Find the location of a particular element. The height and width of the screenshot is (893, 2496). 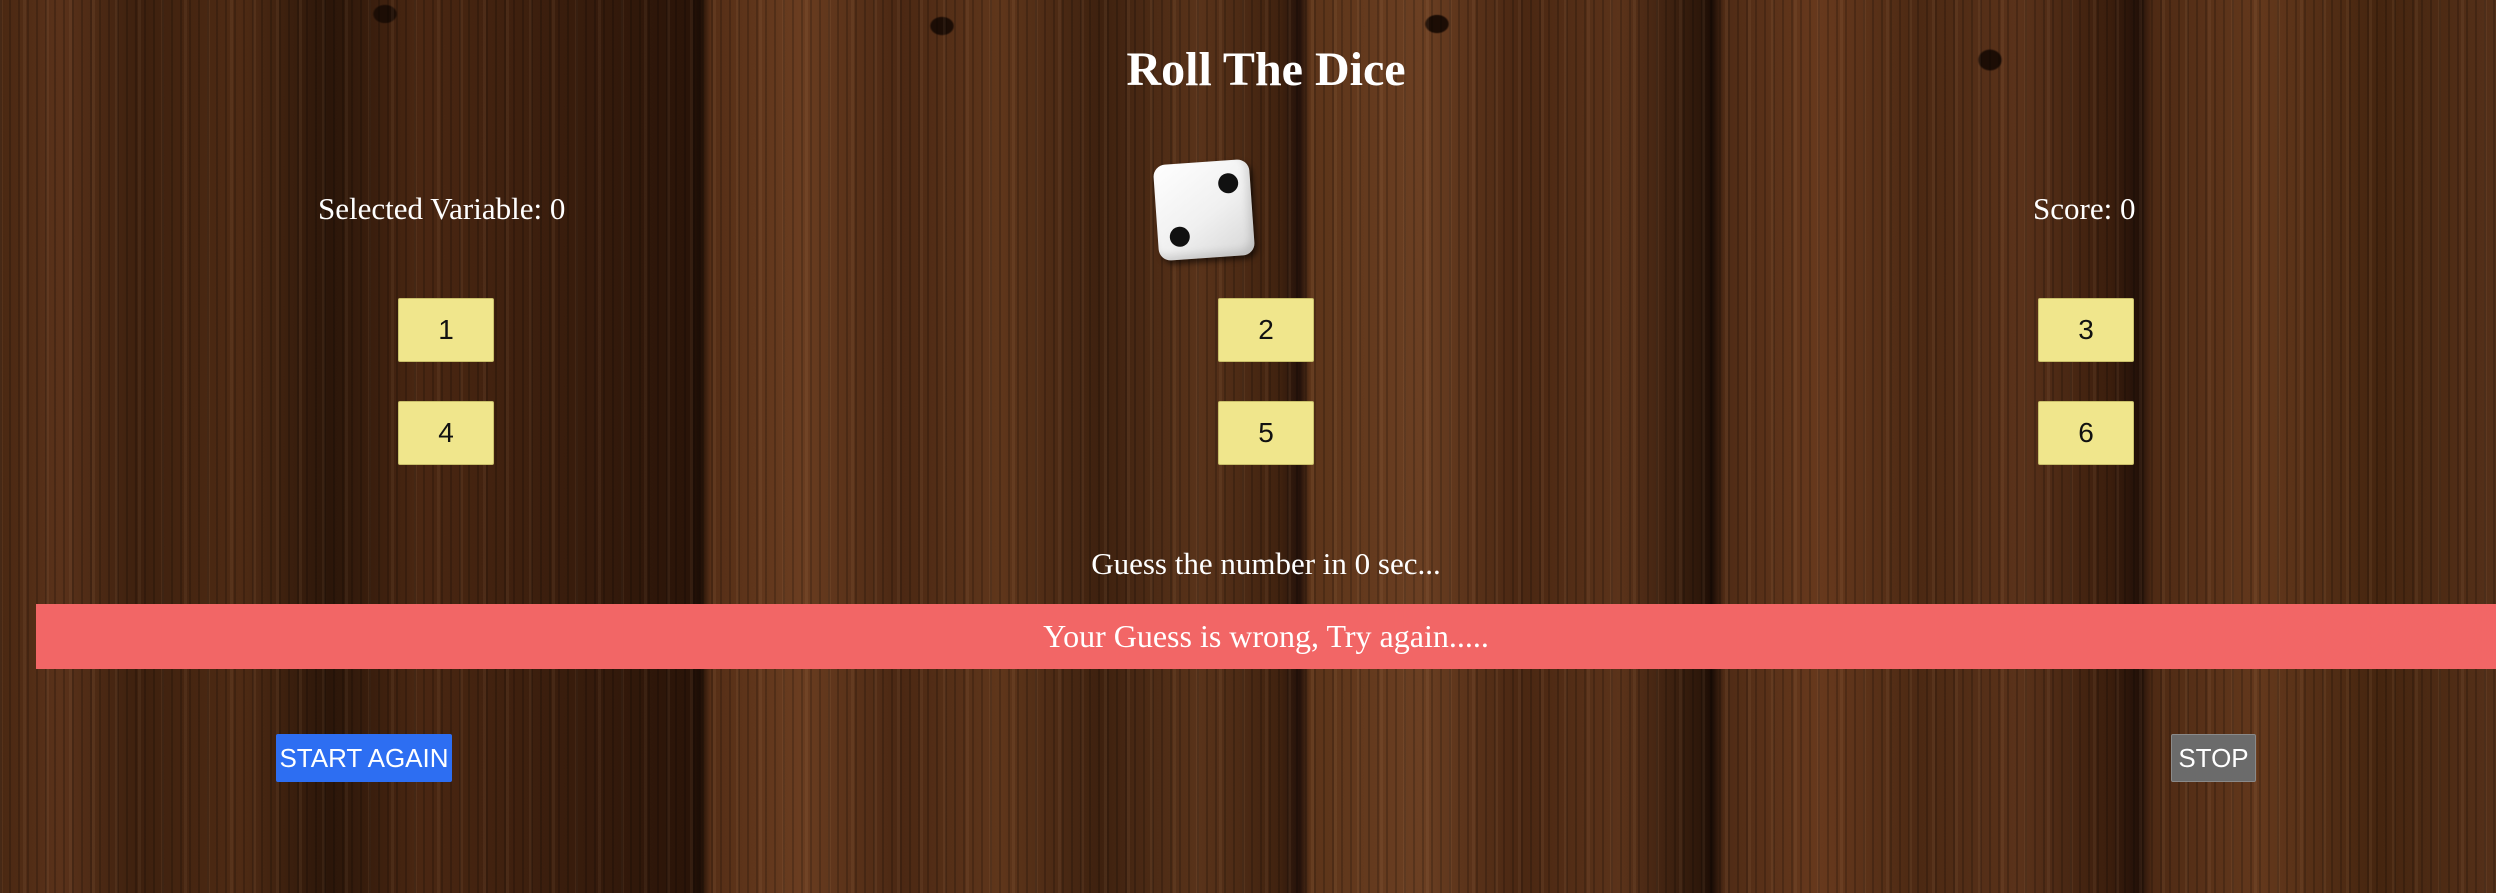

score-label: Score: 0 is located at coordinates (2084, 208).